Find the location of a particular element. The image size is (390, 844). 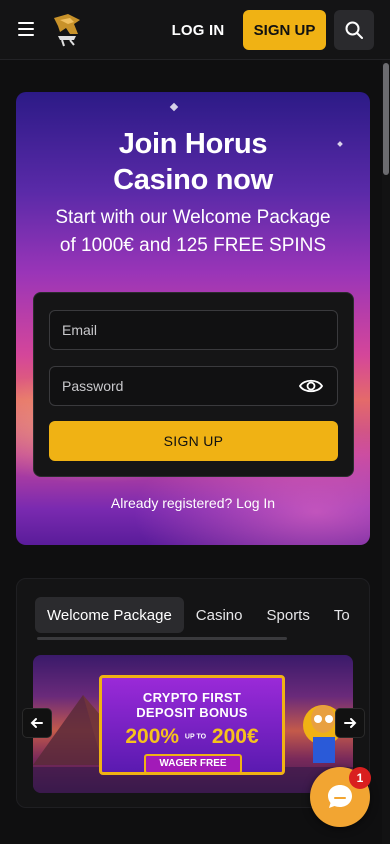

promo-tabs: Welcome Package Casino Sports To is located at coordinates (198, 615).